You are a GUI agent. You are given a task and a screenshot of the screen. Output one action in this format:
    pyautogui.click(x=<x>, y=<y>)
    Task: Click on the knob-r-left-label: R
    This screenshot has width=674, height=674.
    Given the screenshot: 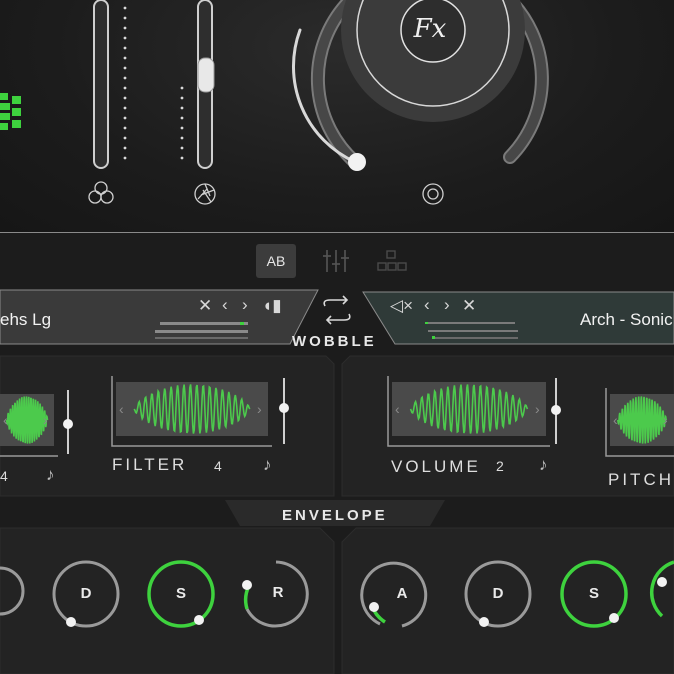 What is the action you would take?
    pyautogui.click(x=278, y=592)
    